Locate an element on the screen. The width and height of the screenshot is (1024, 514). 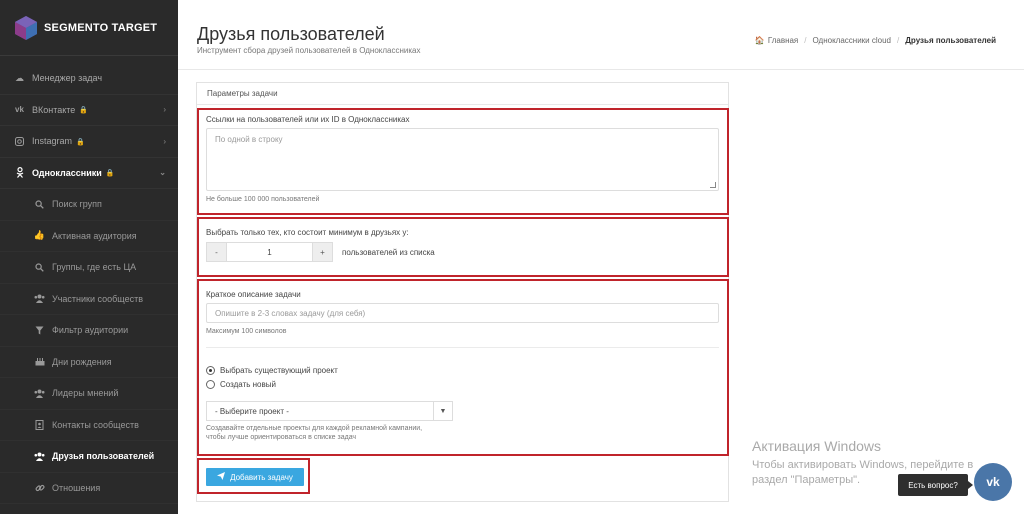
sidebar-item-label: Фильтр аудитории is located at coordinates (90, 330).